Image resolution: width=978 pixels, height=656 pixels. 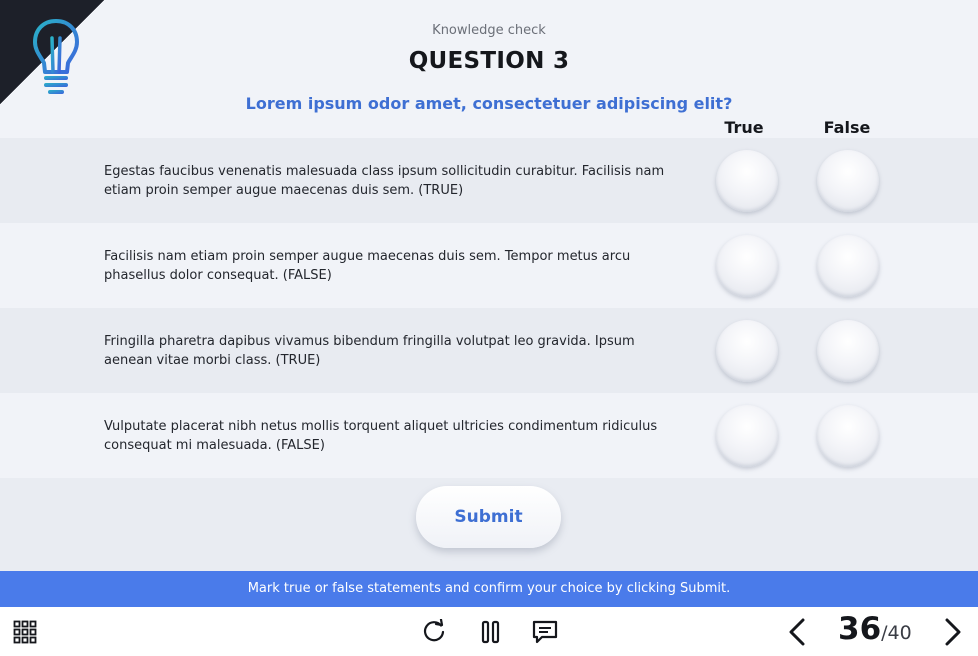 I want to click on pause-icon, so click(x=491, y=632).